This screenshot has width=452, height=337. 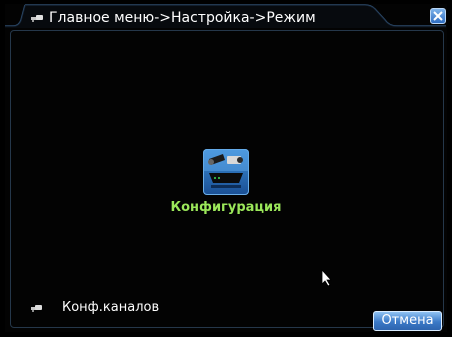 I want to click on camera-config-icon, so click(x=226, y=172).